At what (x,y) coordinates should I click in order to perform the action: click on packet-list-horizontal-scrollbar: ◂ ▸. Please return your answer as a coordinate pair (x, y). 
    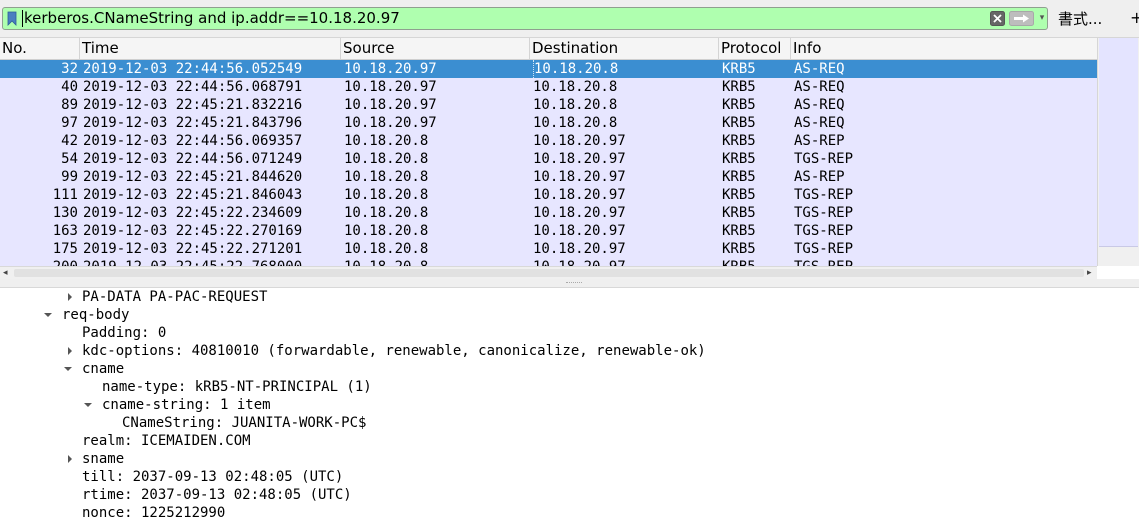
    Looking at the image, I should click on (548, 272).